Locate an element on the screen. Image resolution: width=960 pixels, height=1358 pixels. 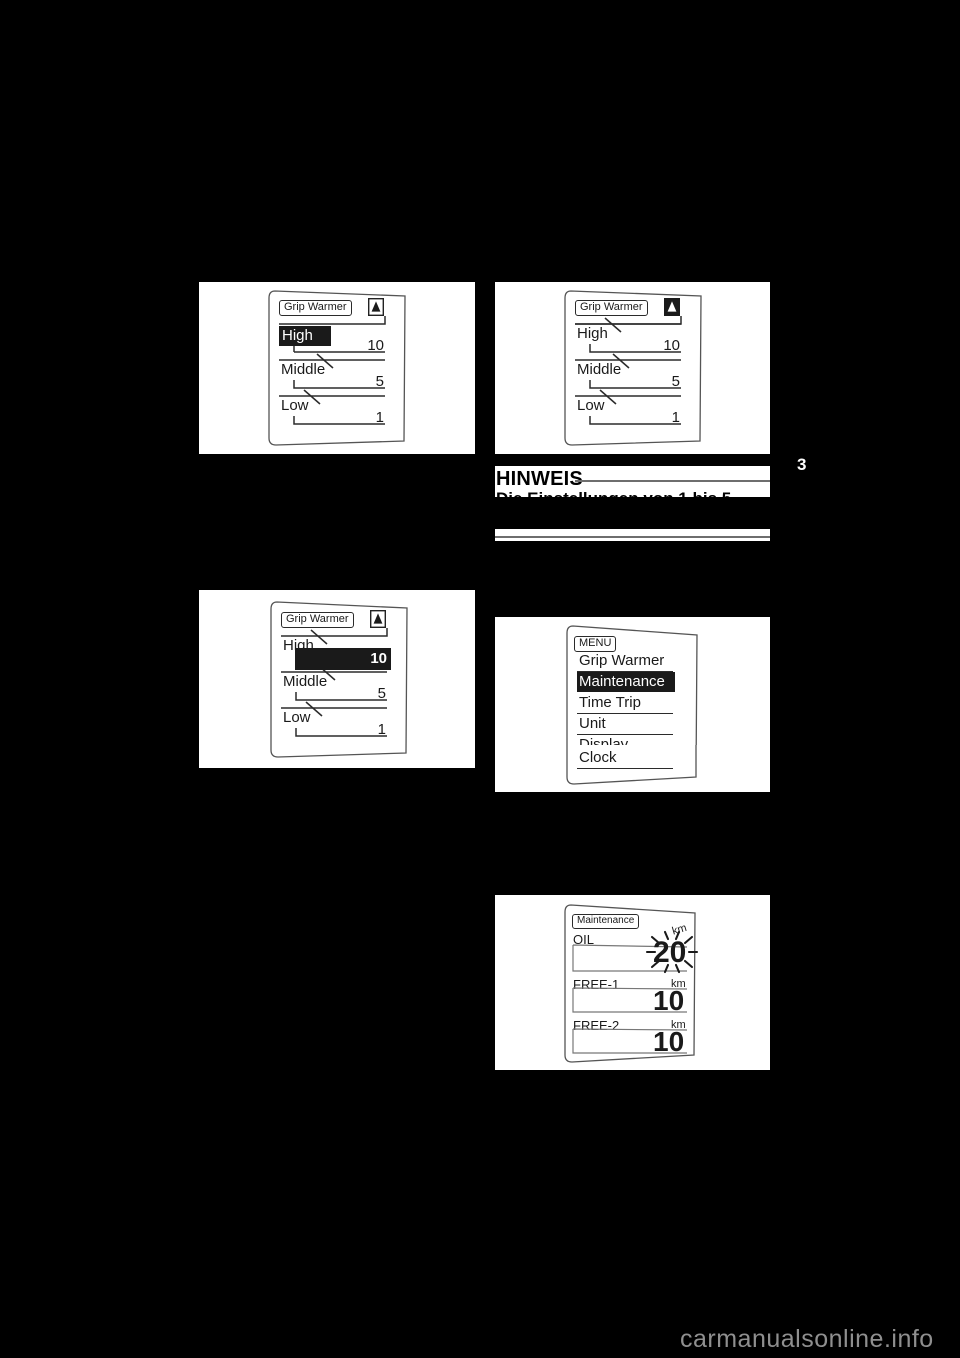
page-number: 3 is located at coordinates (802, 464).